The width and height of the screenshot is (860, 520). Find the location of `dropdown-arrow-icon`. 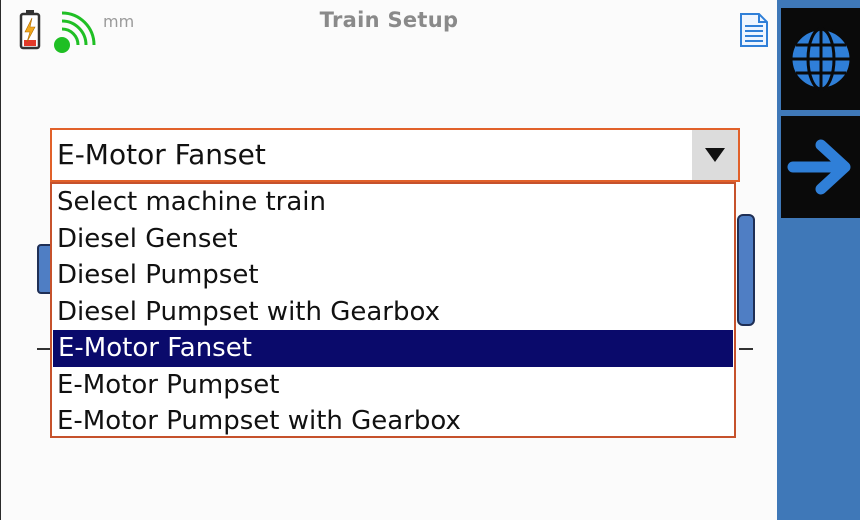

dropdown-arrow-icon is located at coordinates (715, 155).